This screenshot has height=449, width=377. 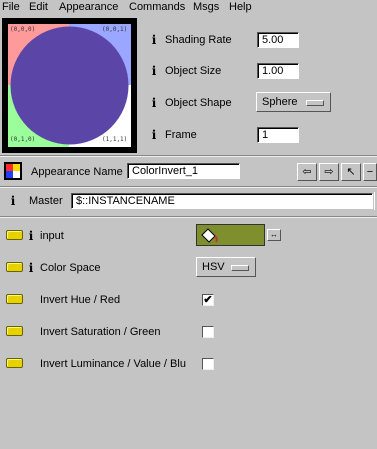 What do you see at coordinates (198, 40) in the screenshot?
I see `shading-rate-label: Shading Rate` at bounding box center [198, 40].